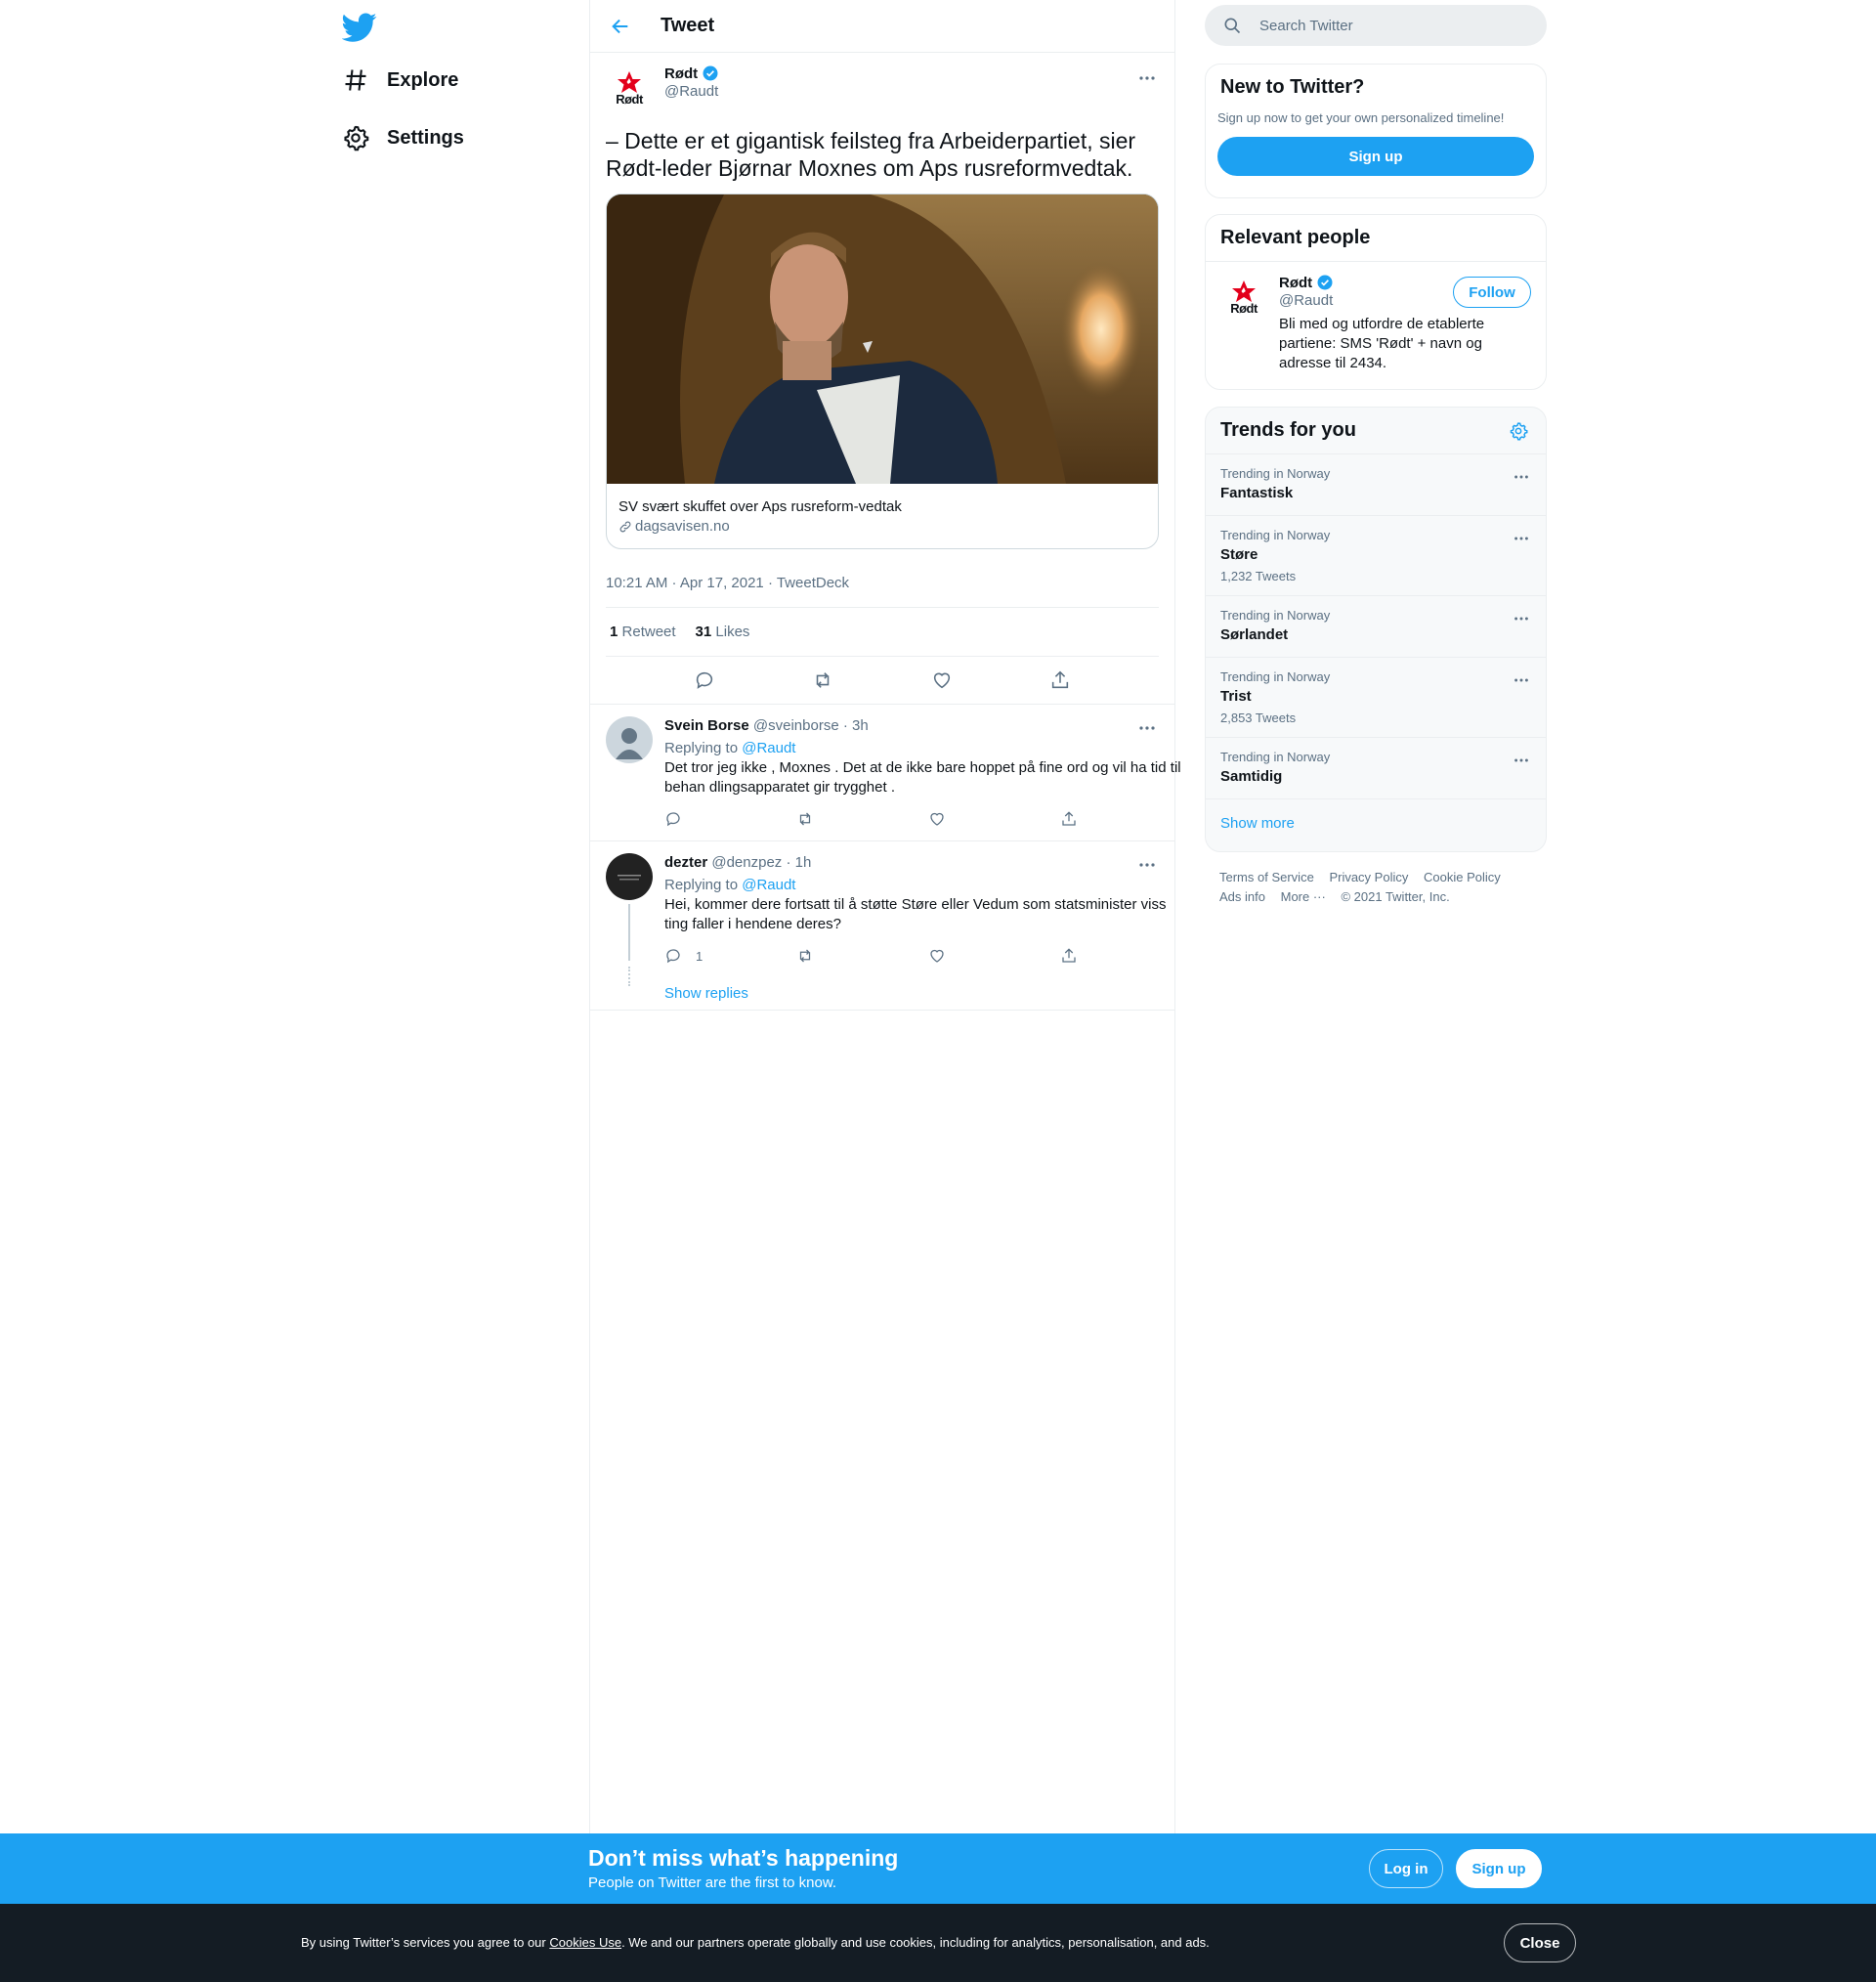  I want to click on trend-count: 2,853 Tweets, so click(1258, 718).